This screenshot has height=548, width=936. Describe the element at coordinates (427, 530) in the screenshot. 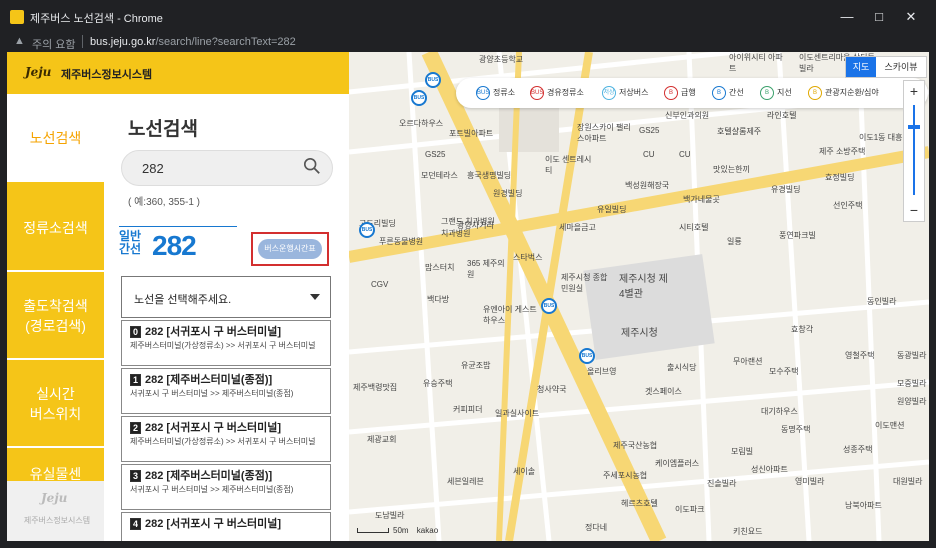

I see `kakao-logo: kakao` at that location.